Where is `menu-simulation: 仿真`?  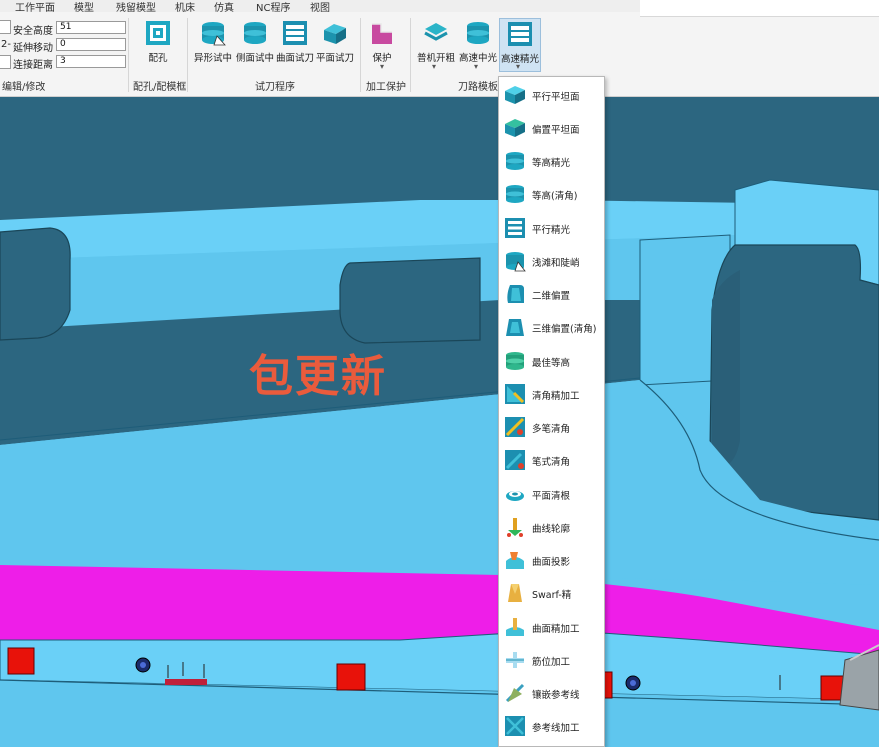 menu-simulation: 仿真 is located at coordinates (224, 7).